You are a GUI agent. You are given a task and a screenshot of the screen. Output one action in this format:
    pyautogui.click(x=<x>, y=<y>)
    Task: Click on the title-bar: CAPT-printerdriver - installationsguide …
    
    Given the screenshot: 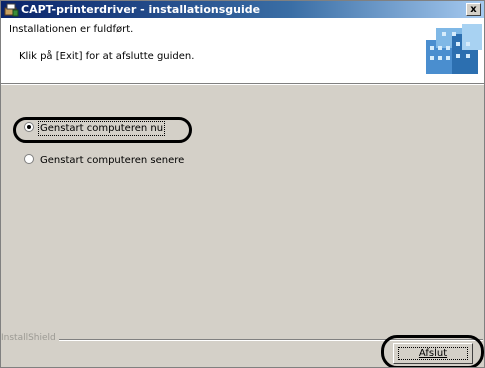 What is the action you would take?
    pyautogui.click(x=242, y=9)
    